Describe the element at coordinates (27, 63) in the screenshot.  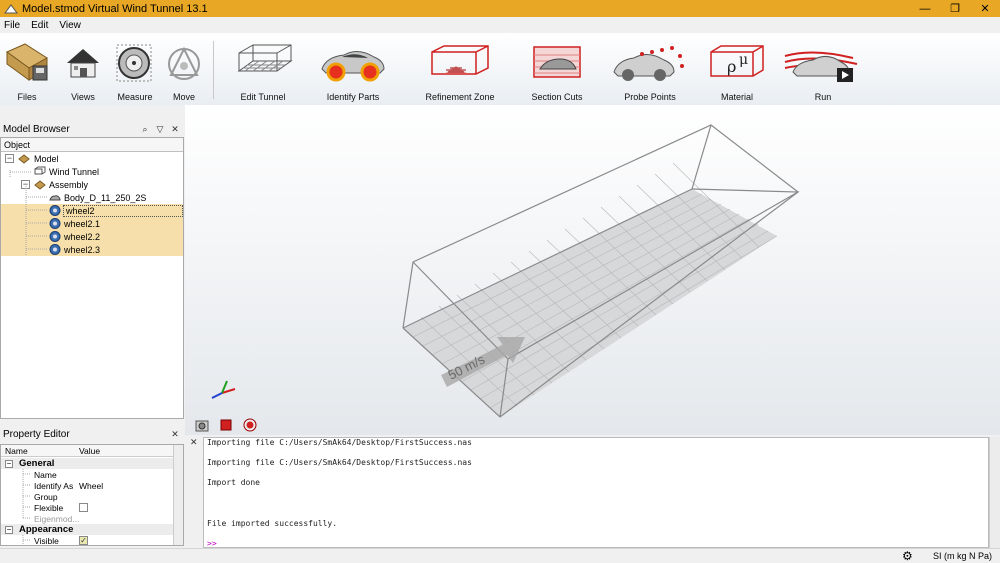
I see `folder-disk-icon` at that location.